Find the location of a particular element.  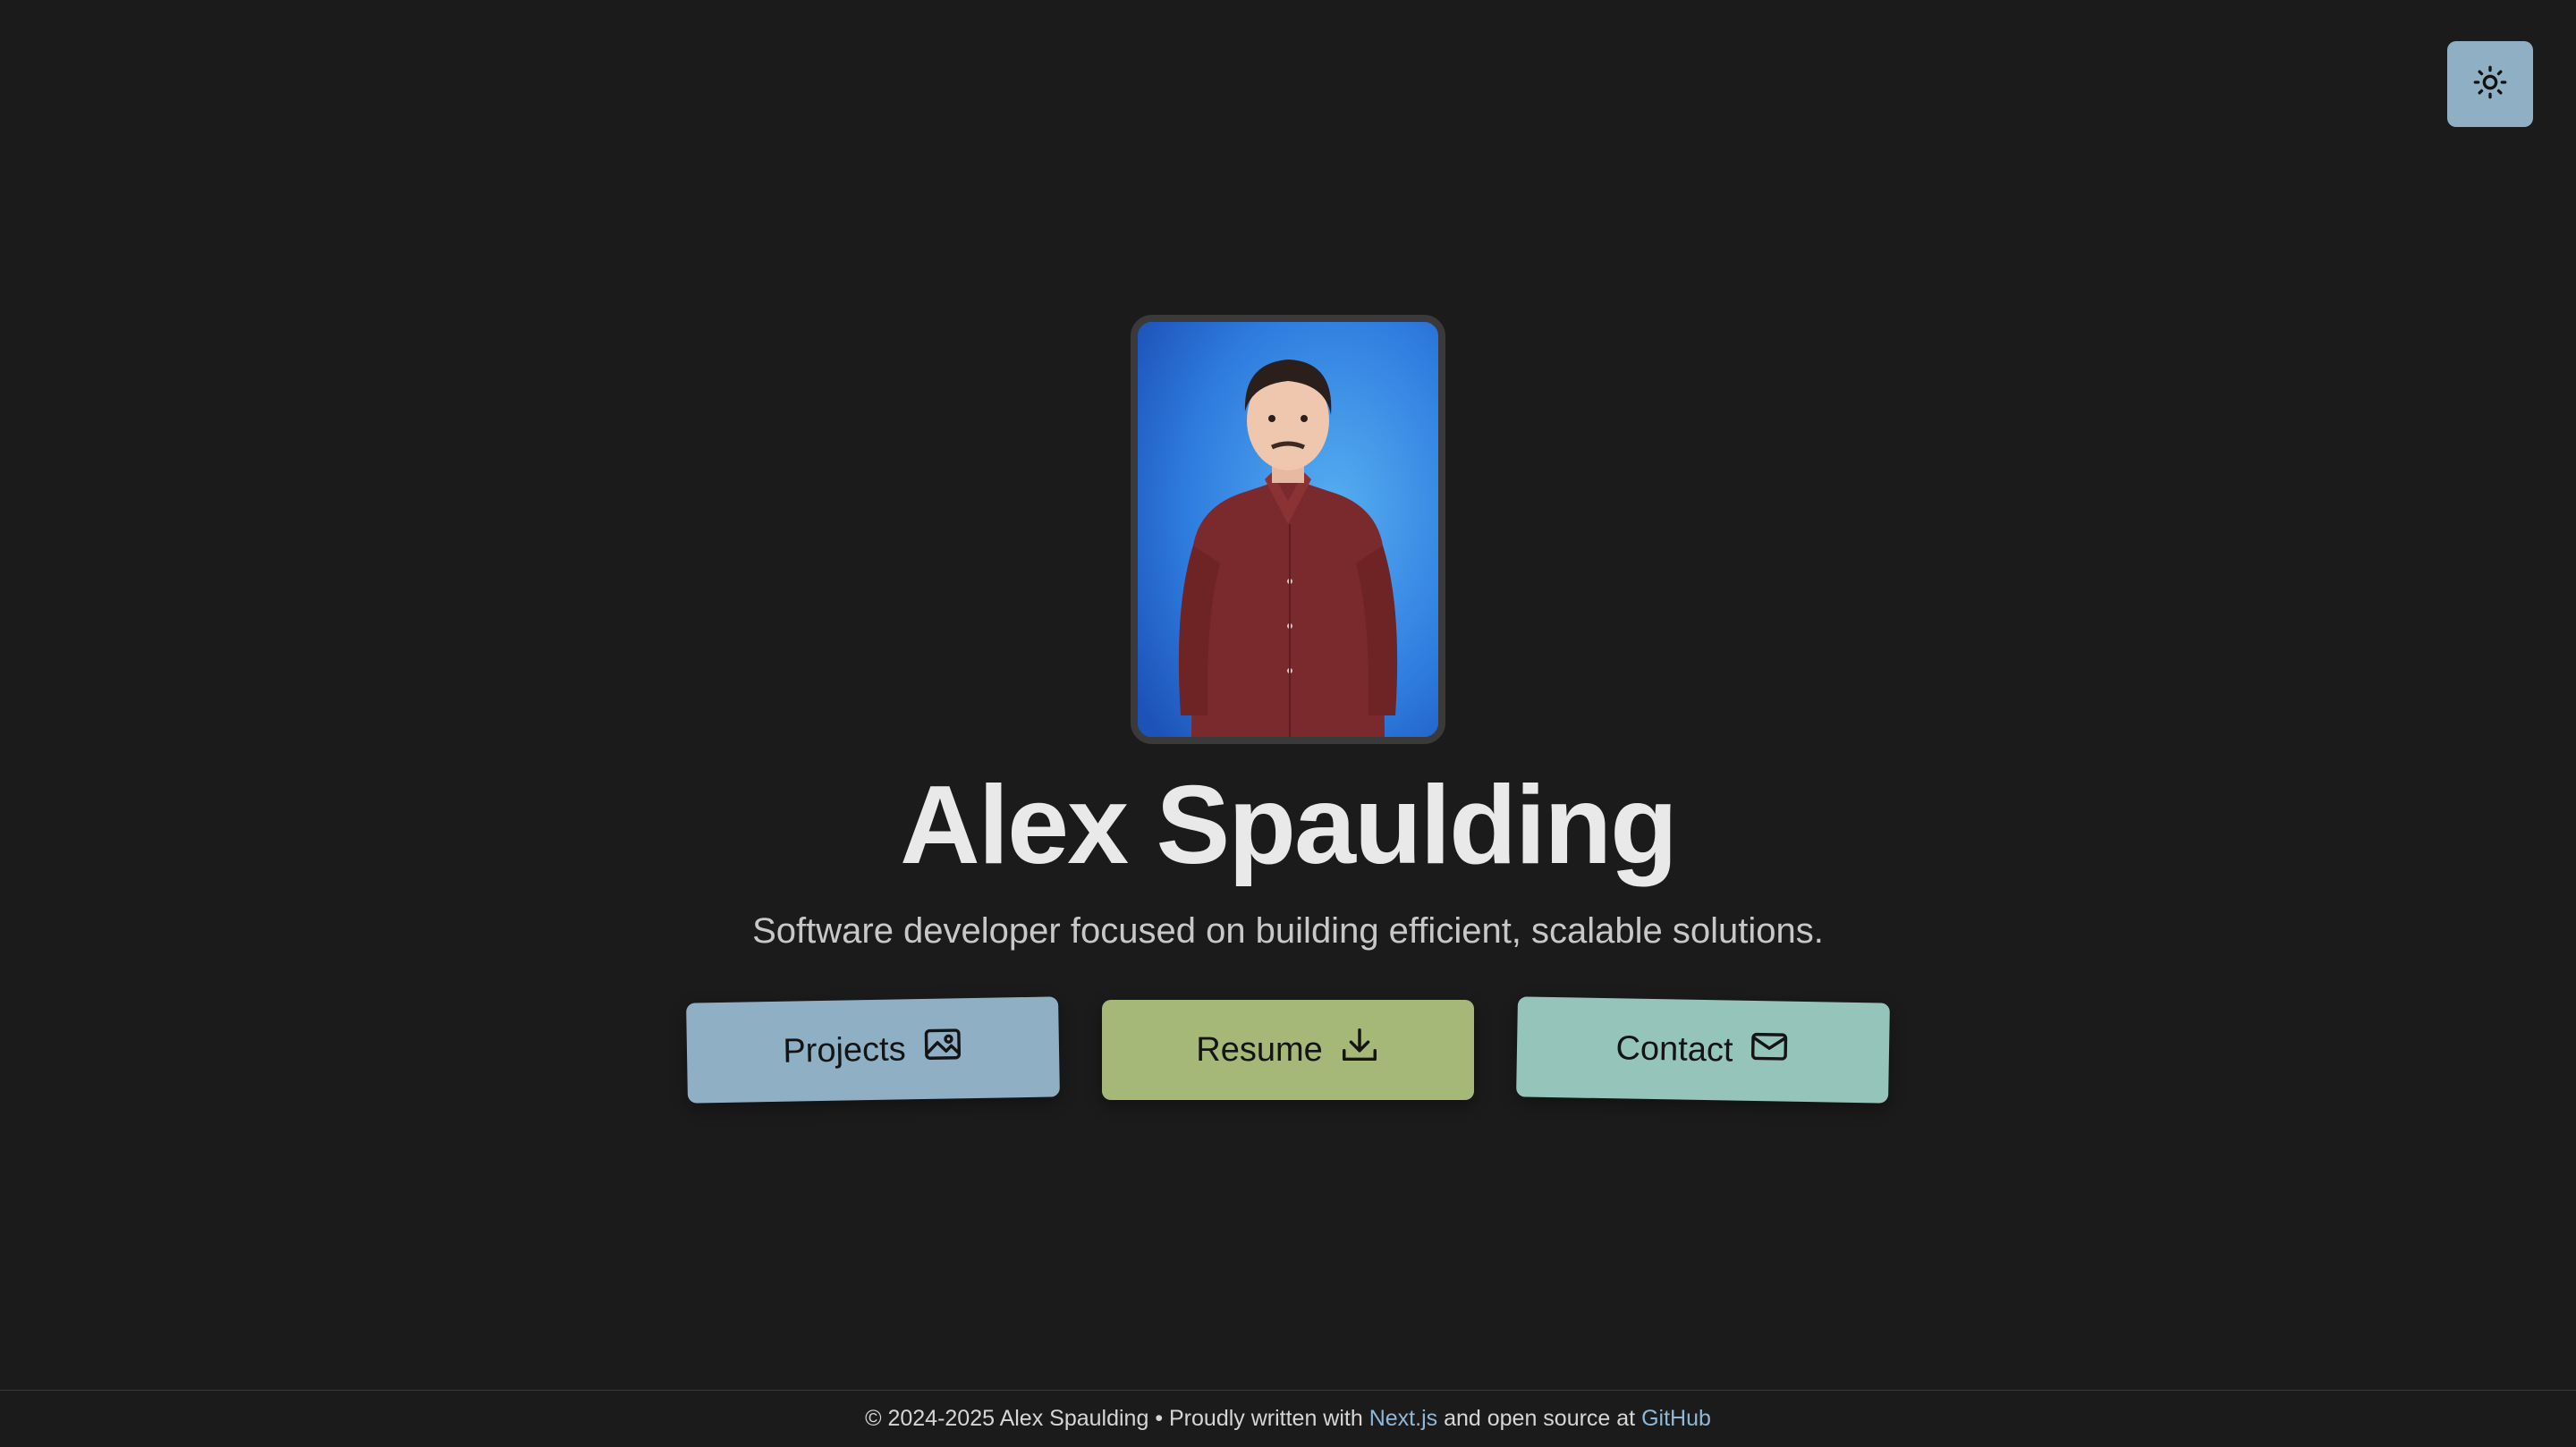

nextjs-link: Next.js is located at coordinates (1403, 1419).